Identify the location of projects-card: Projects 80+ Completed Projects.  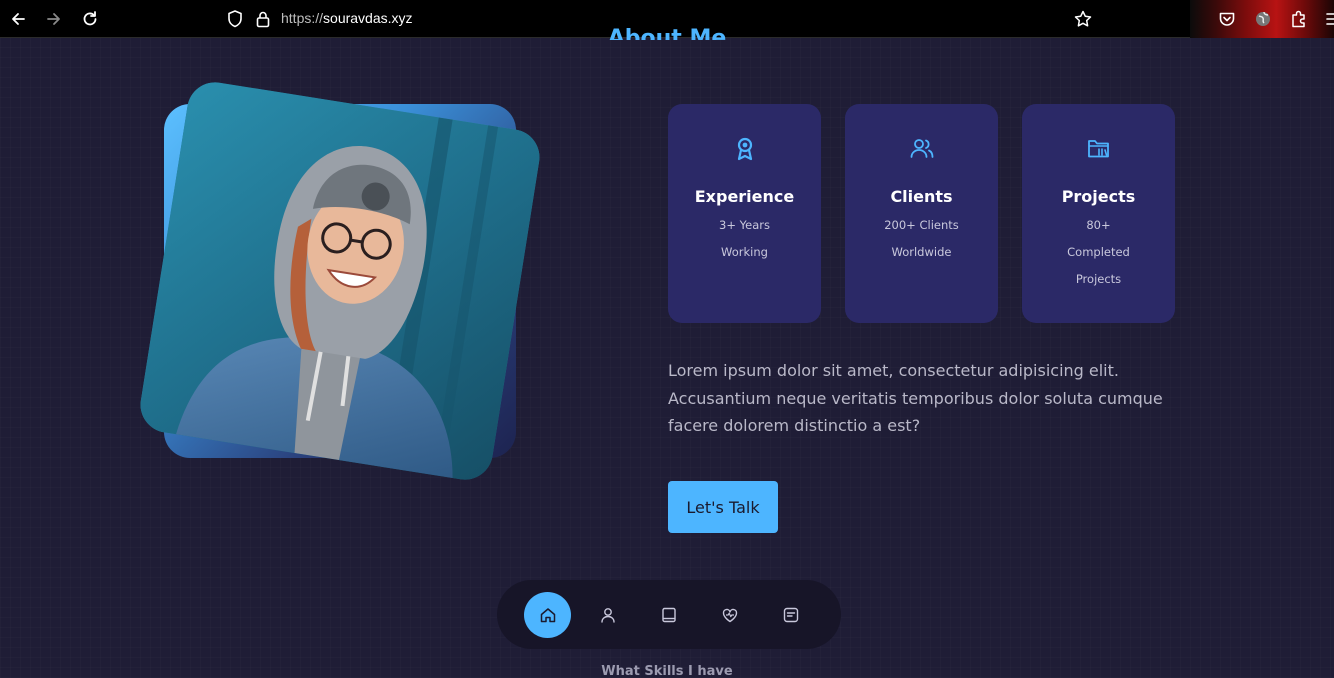
(1098, 213).